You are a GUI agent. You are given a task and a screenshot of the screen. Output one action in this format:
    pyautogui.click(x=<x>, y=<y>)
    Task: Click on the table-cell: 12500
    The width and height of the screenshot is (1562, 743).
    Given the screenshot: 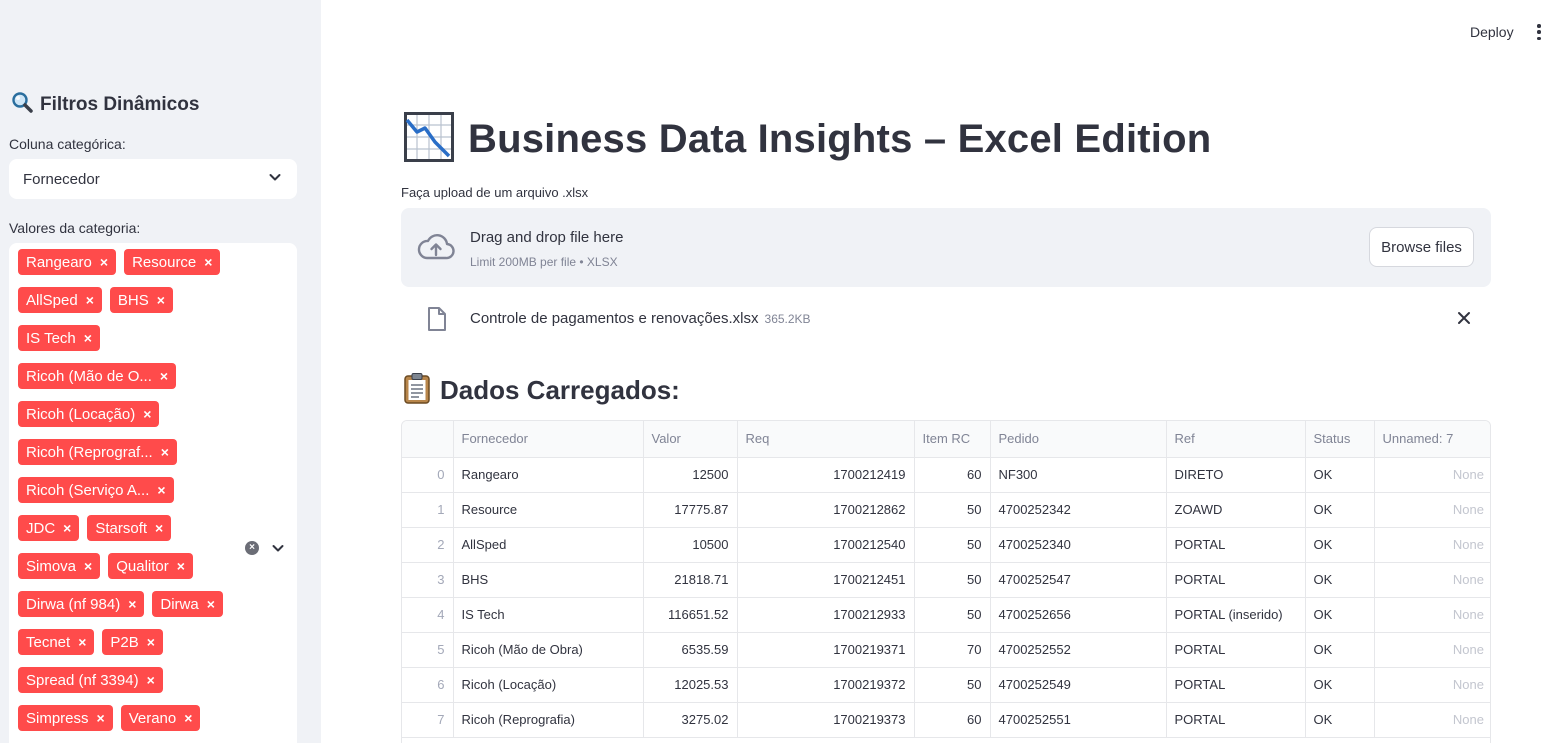 What is the action you would take?
    pyautogui.click(x=690, y=475)
    